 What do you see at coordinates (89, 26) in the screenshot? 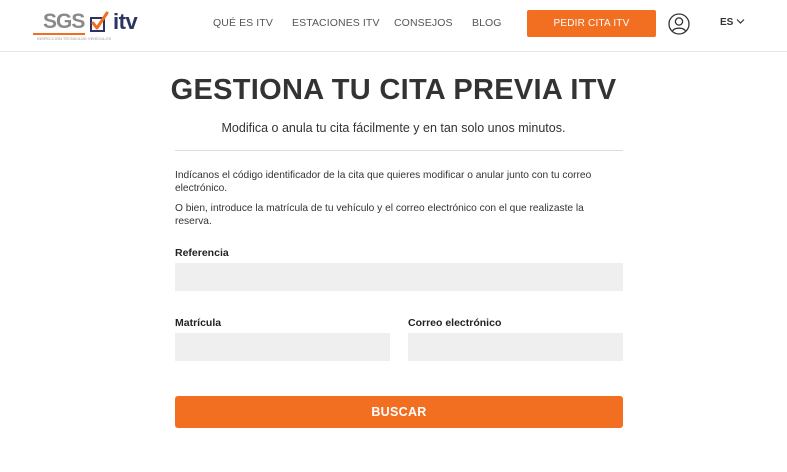
I see `sgs-itv-logo: SGS INSPECCIÓN TÉCNICA DE VEHÍCULOS itv` at bounding box center [89, 26].